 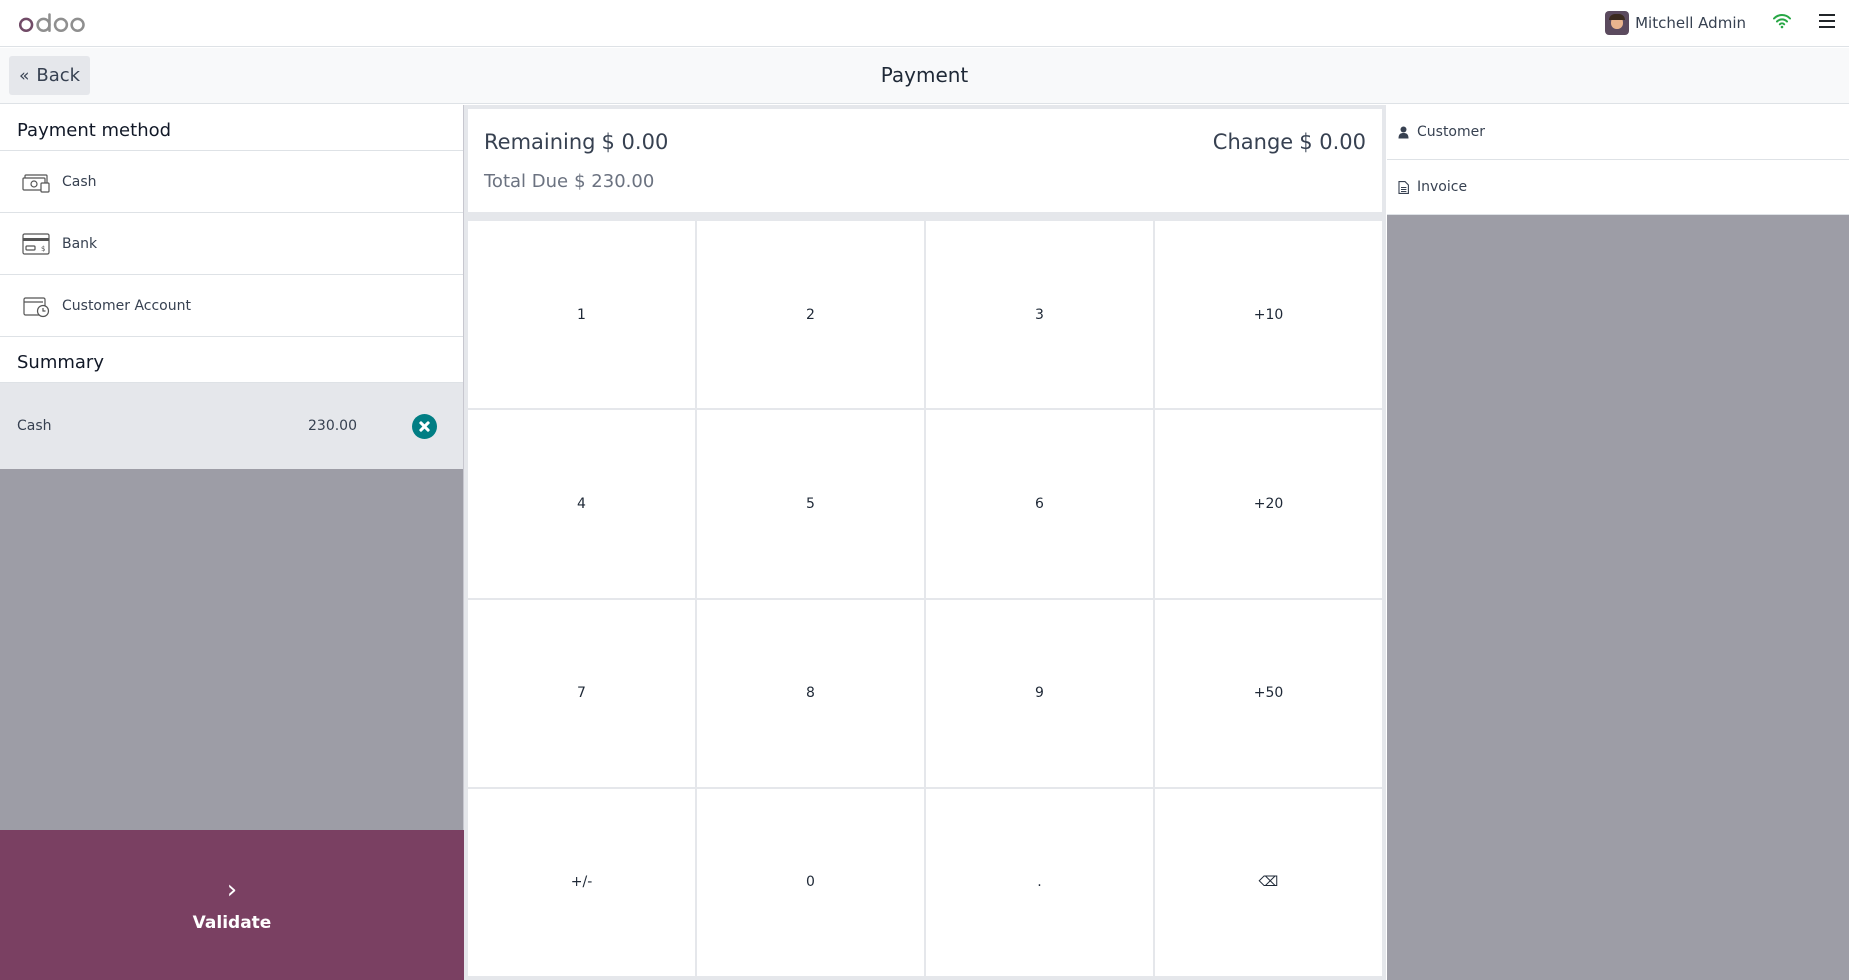 What do you see at coordinates (540, 142) in the screenshot?
I see `remaining-label: Remaining` at bounding box center [540, 142].